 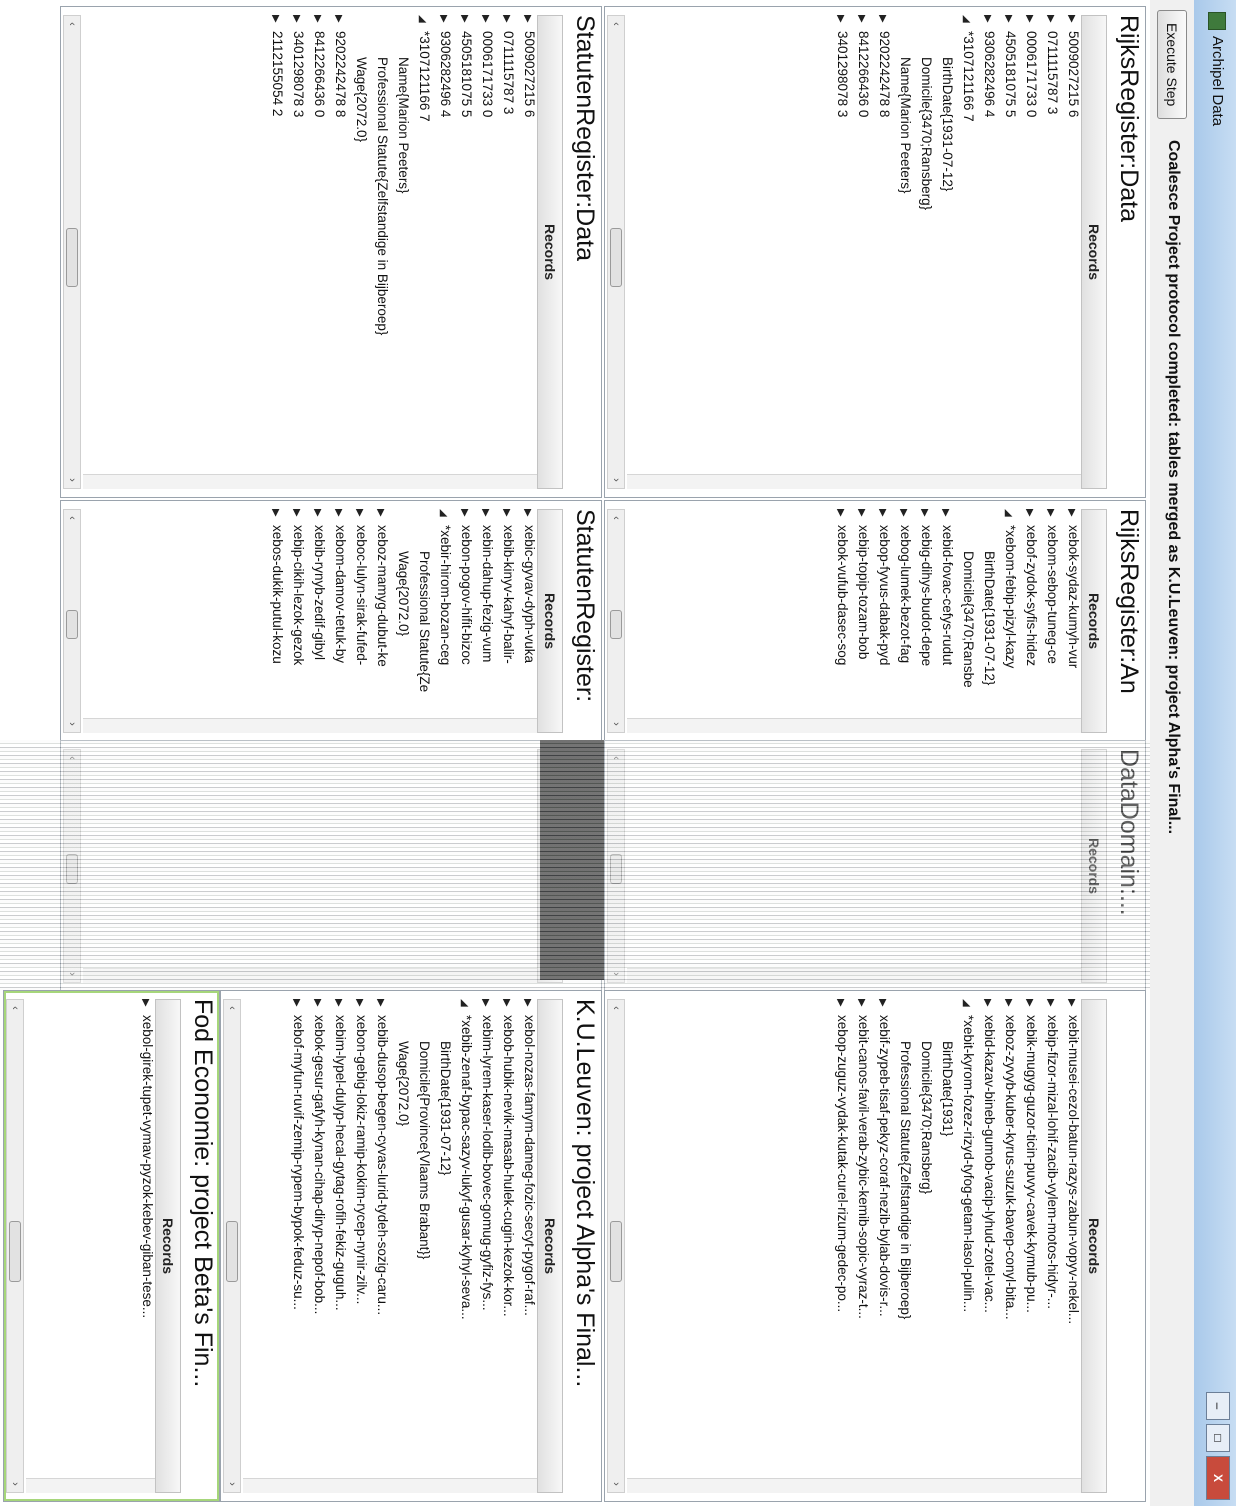 I want to click on tree-row: ▶xebom-damov-tetuk-by, so click(x=337, y=621).